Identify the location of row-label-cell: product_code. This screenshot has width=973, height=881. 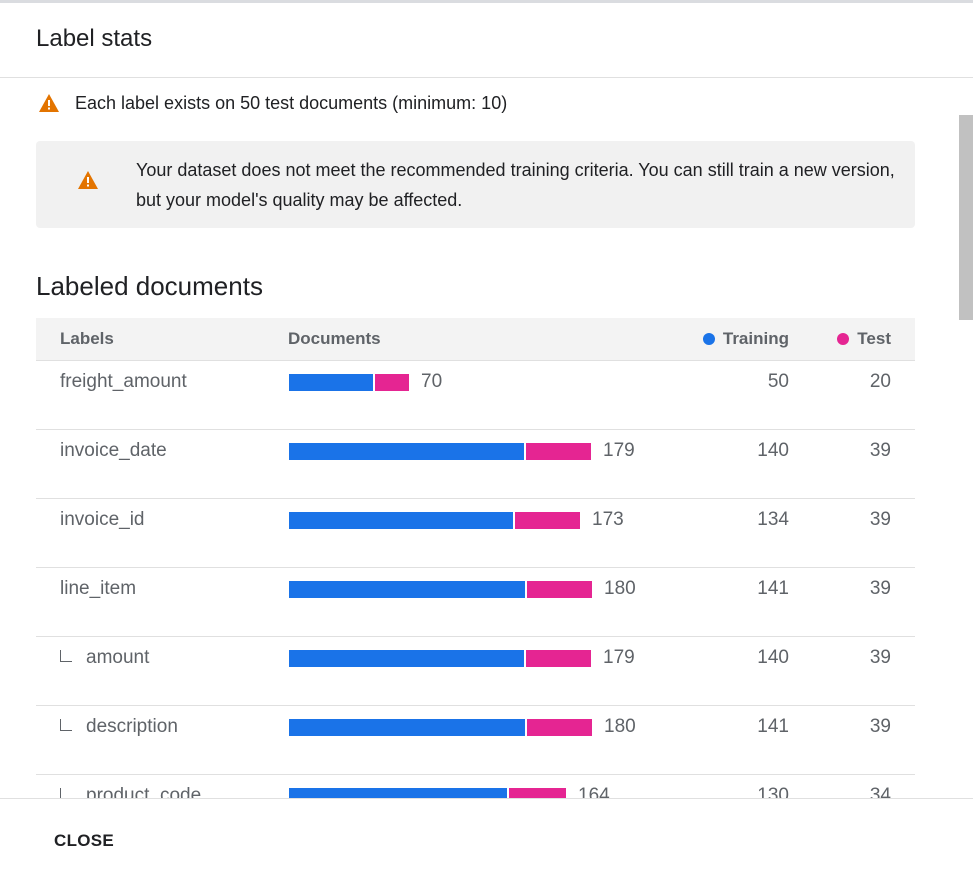
(130, 791).